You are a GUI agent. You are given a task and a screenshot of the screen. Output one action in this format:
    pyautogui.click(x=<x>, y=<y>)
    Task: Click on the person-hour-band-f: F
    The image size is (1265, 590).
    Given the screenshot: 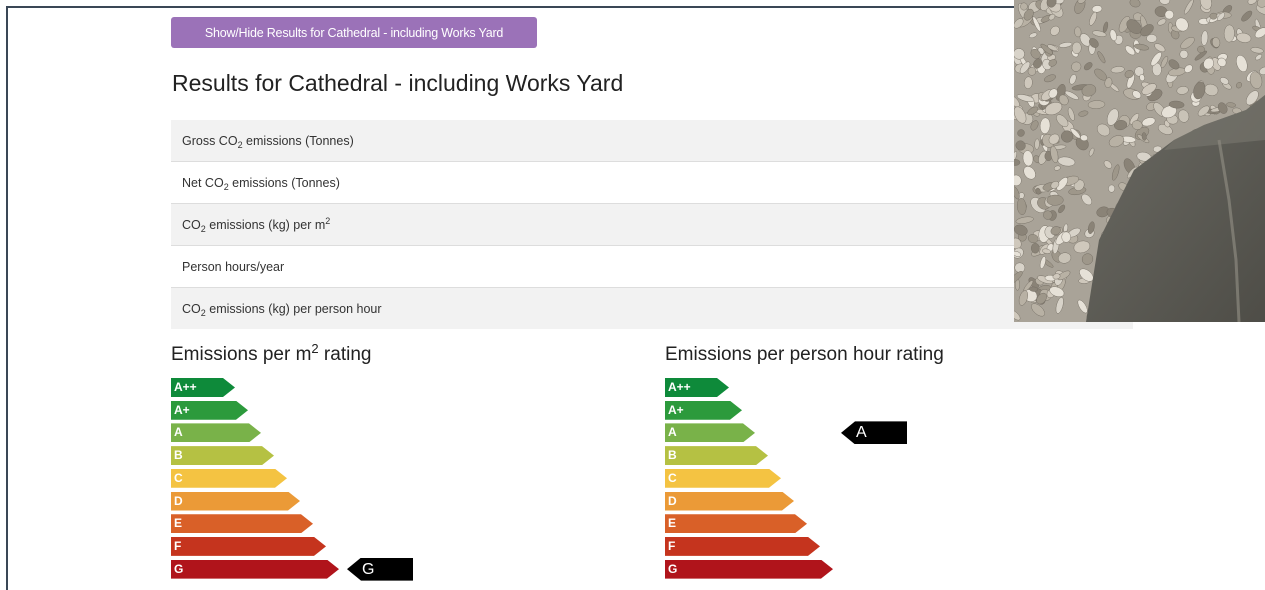 What is the action you would take?
    pyautogui.click(x=742, y=546)
    